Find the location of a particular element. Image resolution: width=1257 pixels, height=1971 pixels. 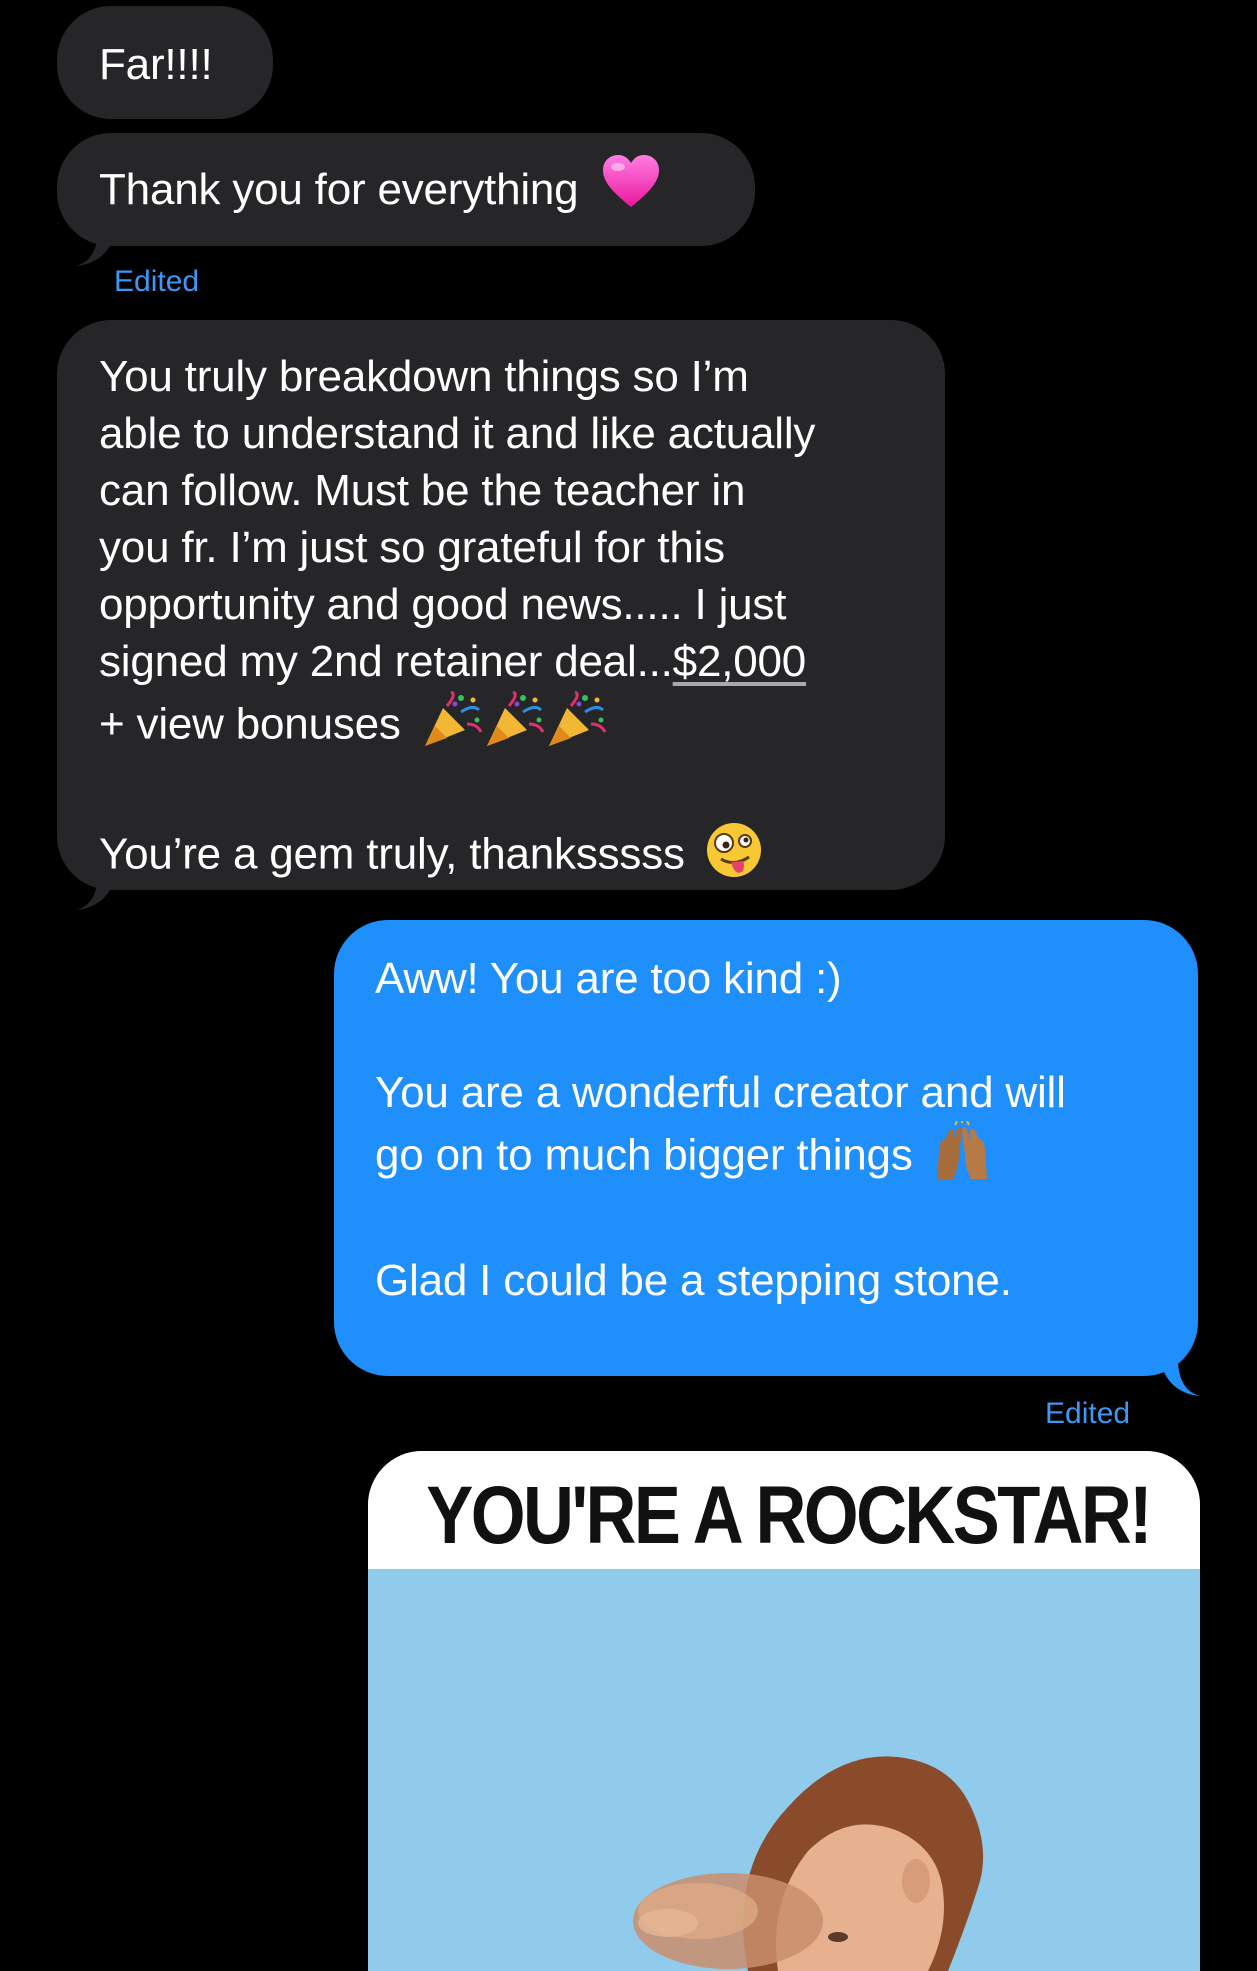

message-line: opportunity and good news..... I just is located at coordinates (443, 604).